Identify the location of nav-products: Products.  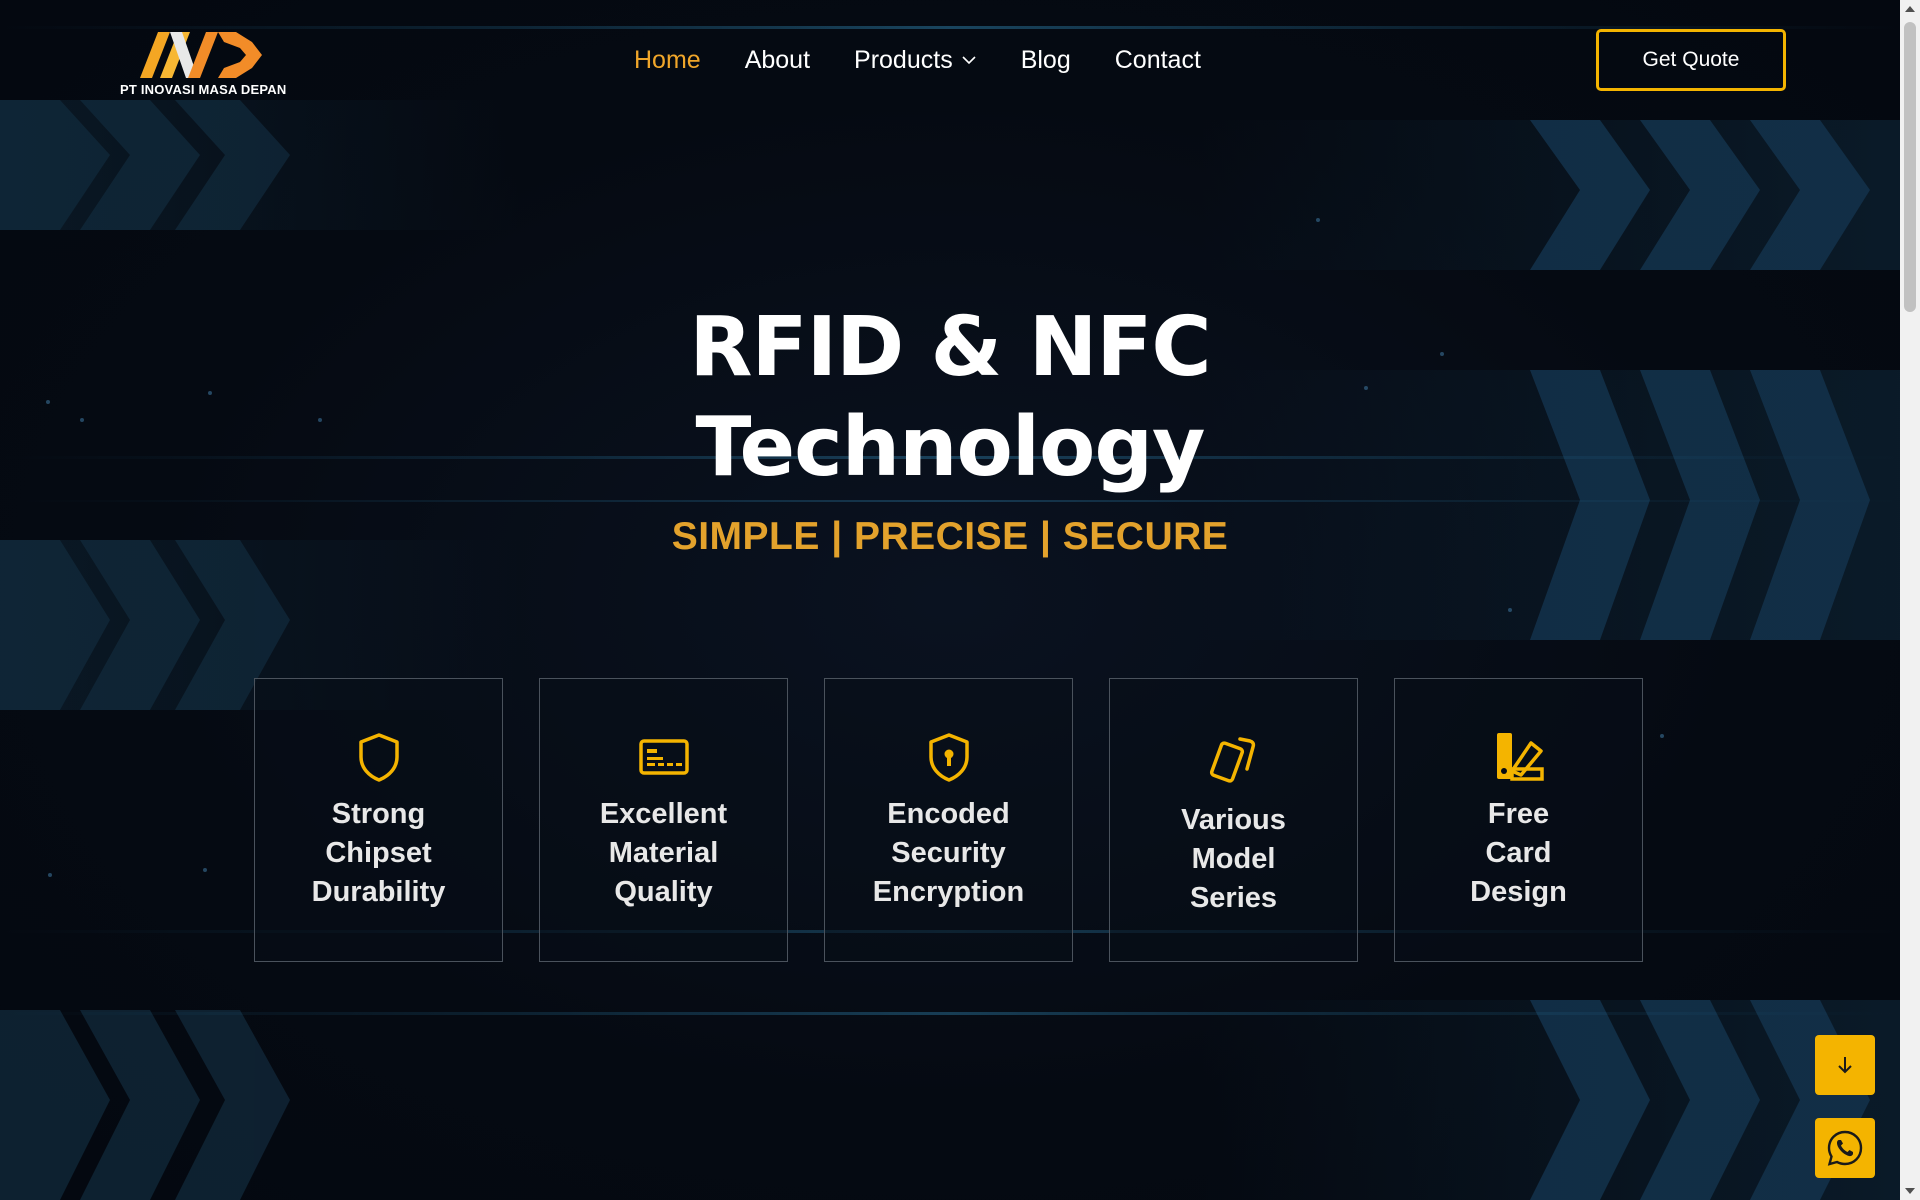
(915, 60).